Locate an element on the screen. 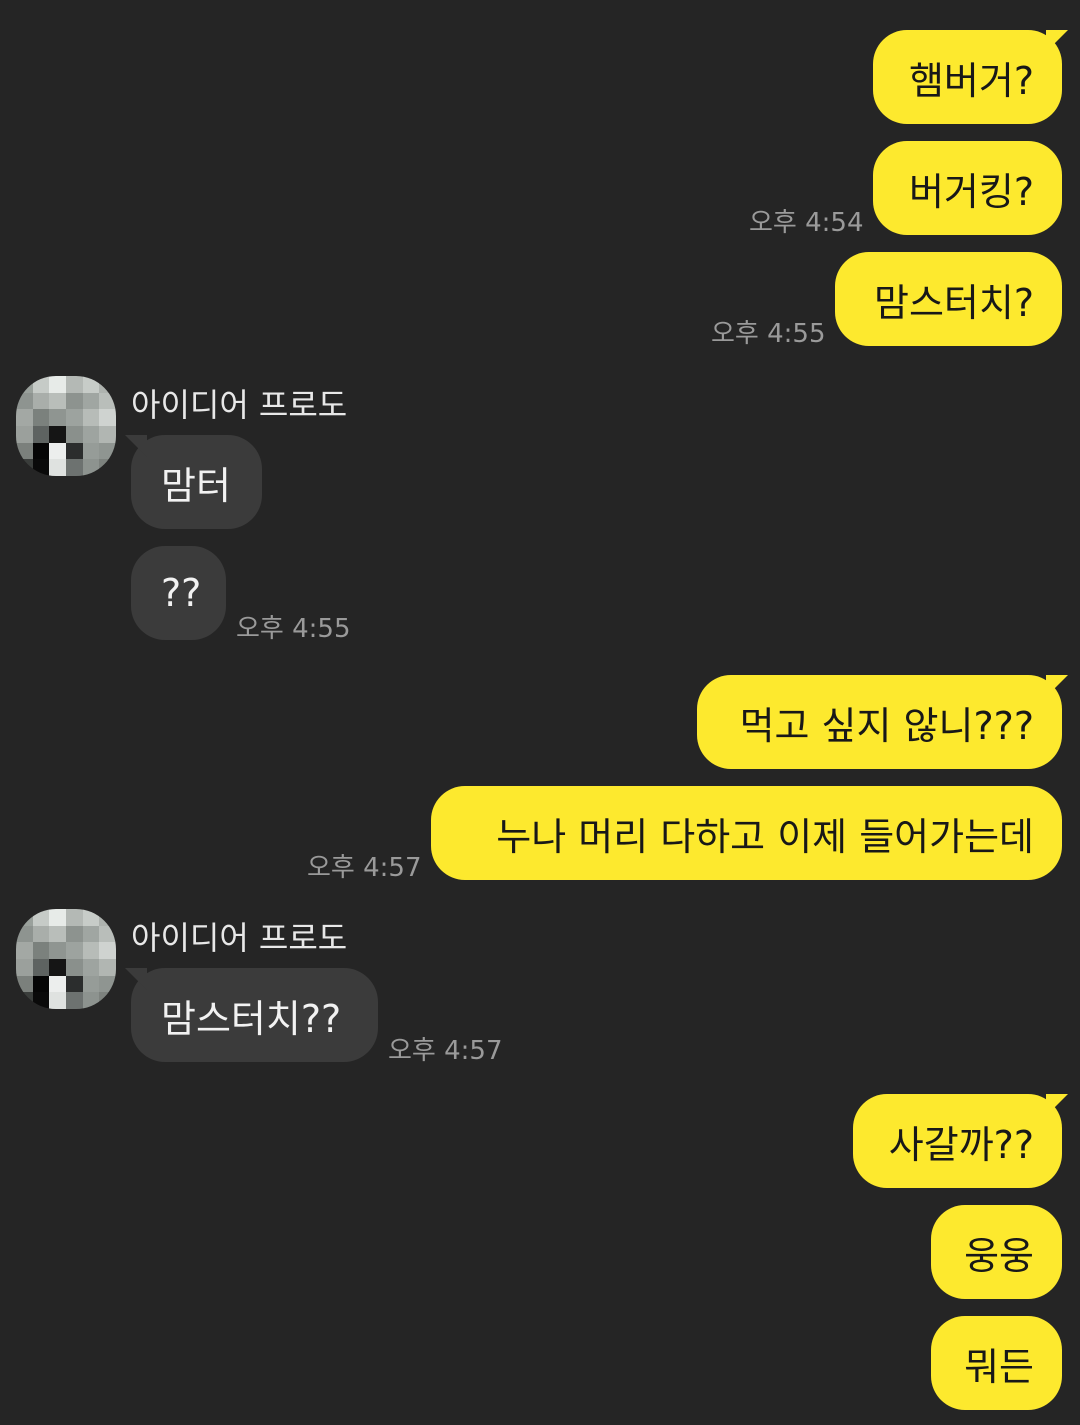  outgoing-message-bubble: 먹고 싶지 않니??? is located at coordinates (882, 722).